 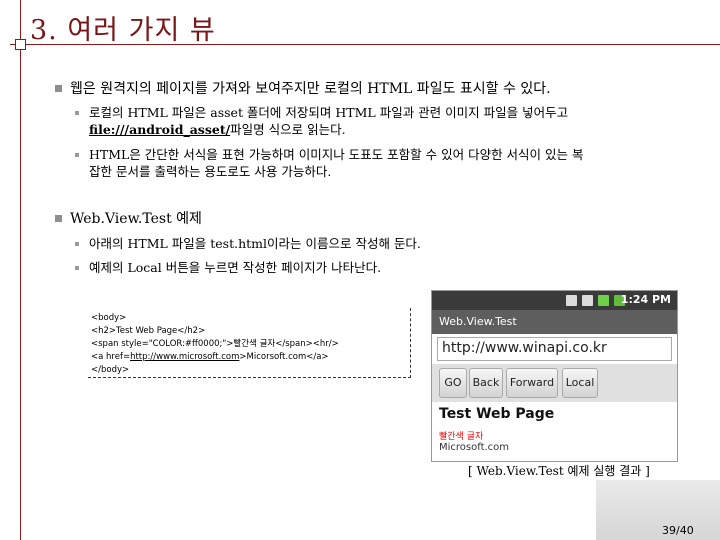 What do you see at coordinates (587, 300) in the screenshot?
I see `sd-card-icon` at bounding box center [587, 300].